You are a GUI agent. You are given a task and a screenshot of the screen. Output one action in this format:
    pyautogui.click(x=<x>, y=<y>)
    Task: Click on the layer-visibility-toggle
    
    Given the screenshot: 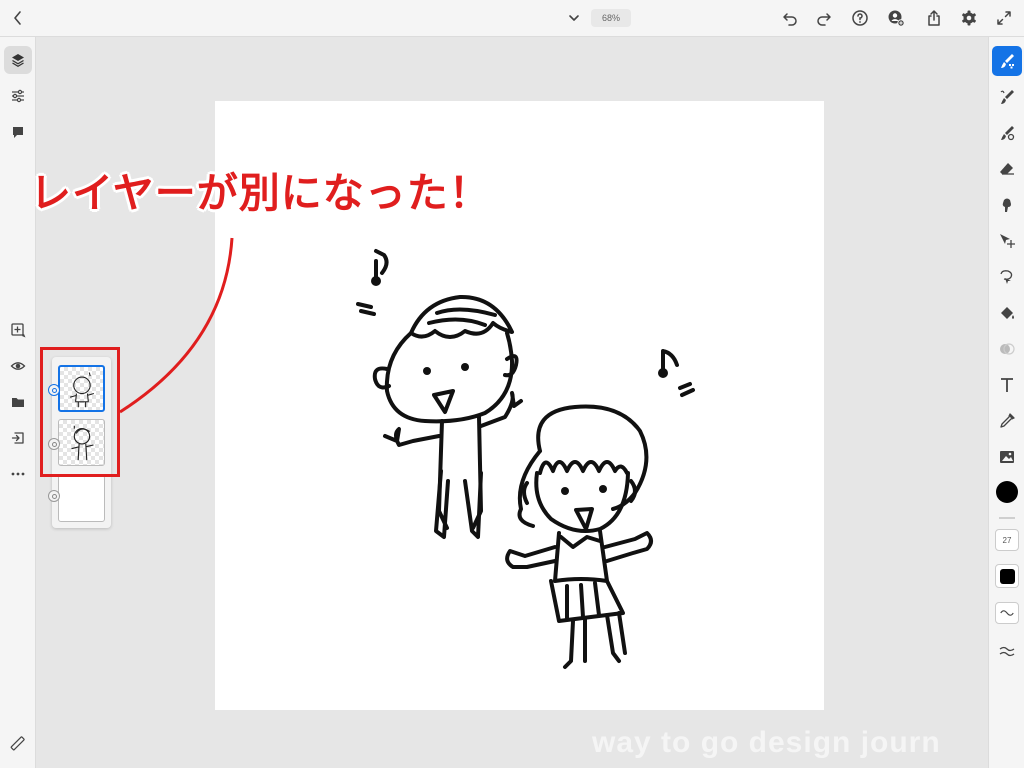 What is the action you would take?
    pyautogui.click(x=54, y=496)
    